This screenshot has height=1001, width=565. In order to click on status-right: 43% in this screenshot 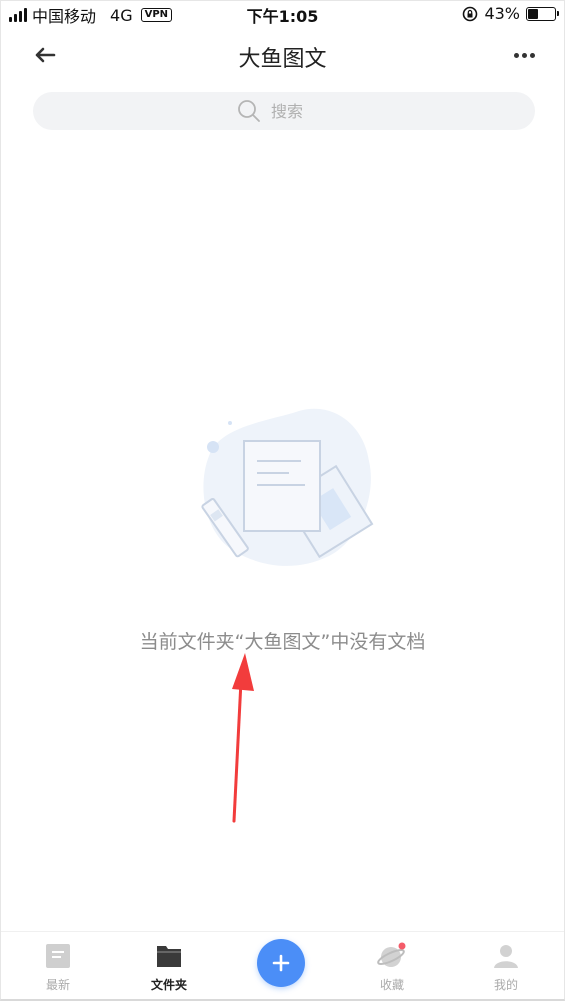, I will do `click(510, 13)`.